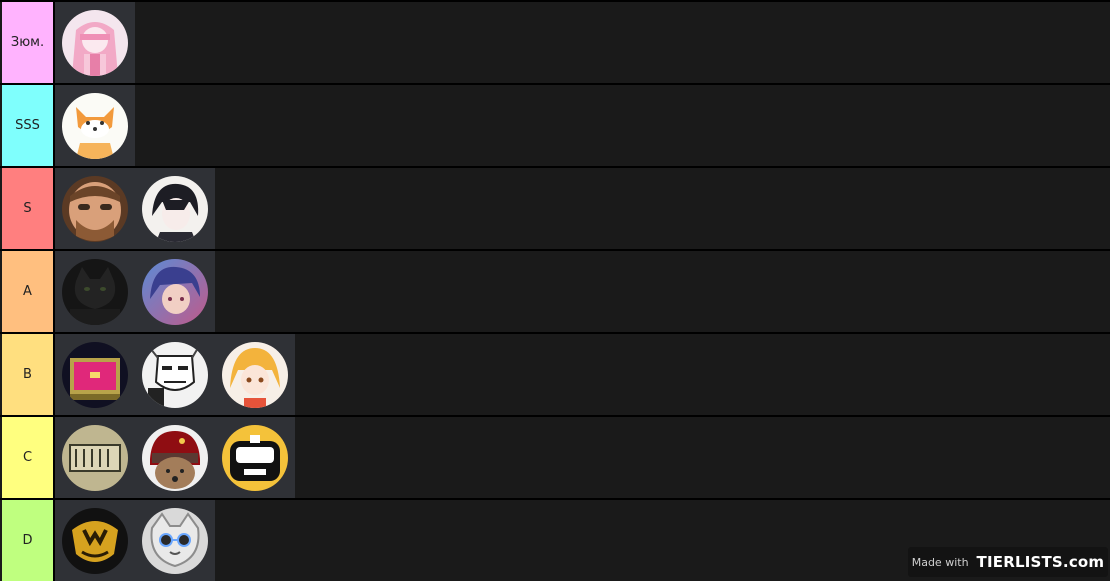 This screenshot has height=581, width=1110. I want to click on fox-cartoon-avatar, so click(95, 125).